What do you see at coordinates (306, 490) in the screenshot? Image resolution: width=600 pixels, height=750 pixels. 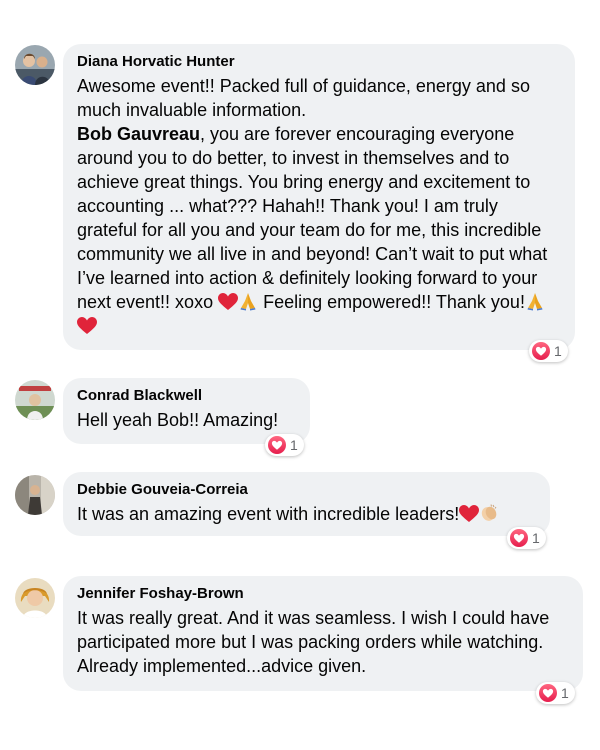 I see `comment-author: Debbie Gouveia-Correia` at bounding box center [306, 490].